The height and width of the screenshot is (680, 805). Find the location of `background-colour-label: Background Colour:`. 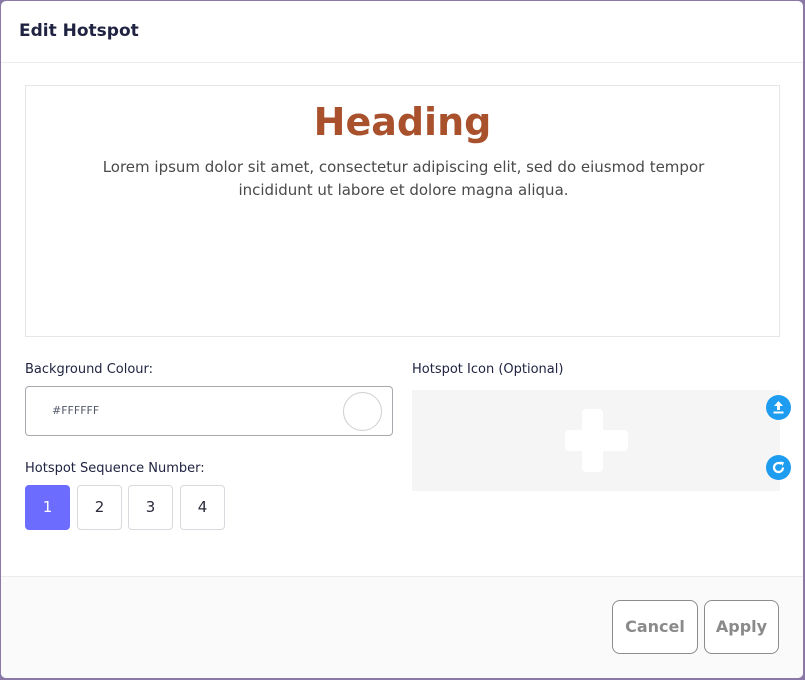

background-colour-label: Background Colour: is located at coordinates (89, 369).